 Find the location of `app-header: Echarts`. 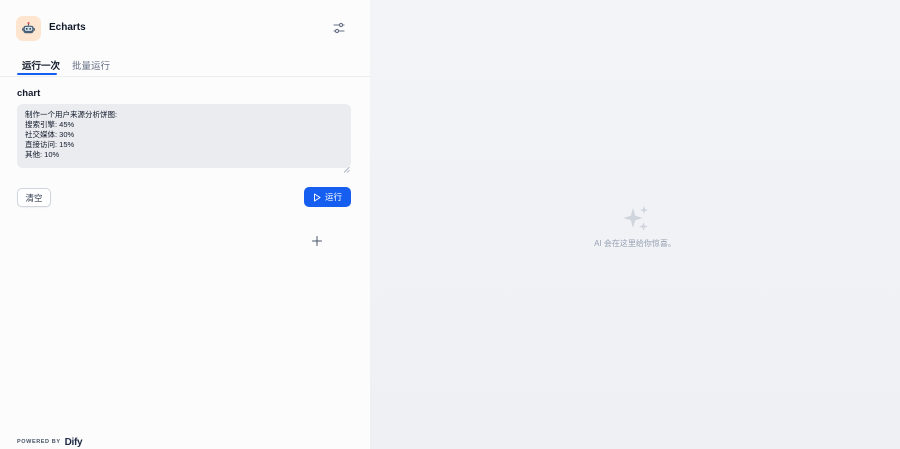

app-header: Echarts is located at coordinates (185, 29).